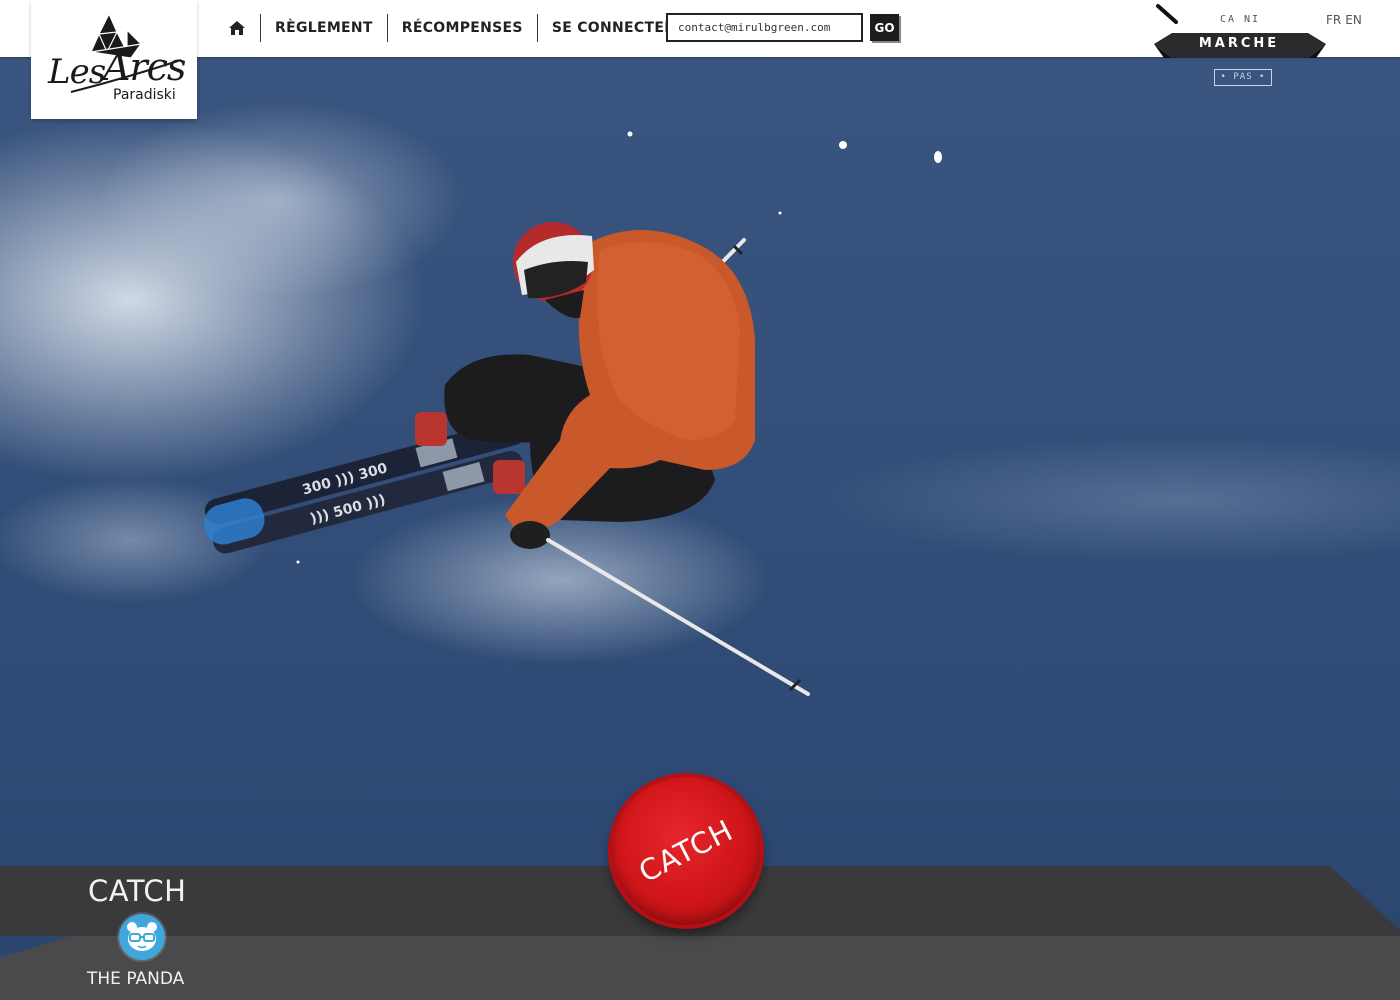  Describe the element at coordinates (324, 28) in the screenshot. I see `nav-item-reglement: RÈGLEMENT` at that location.